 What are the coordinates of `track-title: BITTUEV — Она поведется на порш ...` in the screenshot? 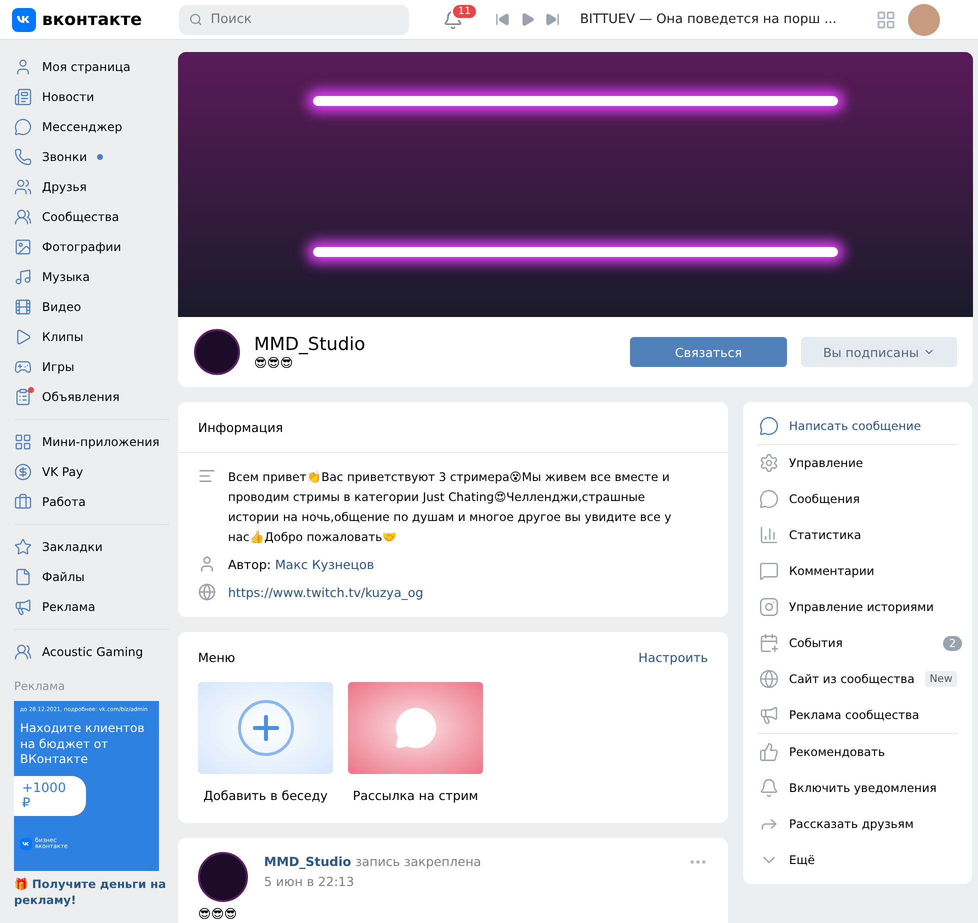 It's located at (722, 19).